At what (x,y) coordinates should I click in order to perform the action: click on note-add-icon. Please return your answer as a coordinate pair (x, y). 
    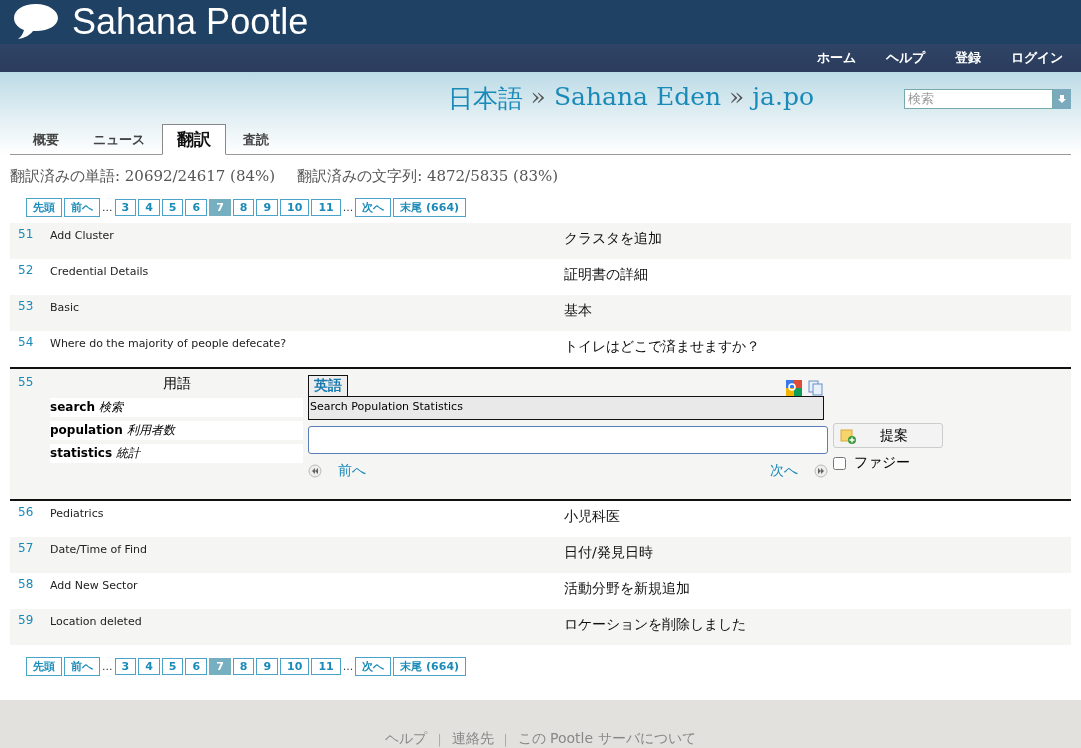
    Looking at the image, I should click on (848, 435).